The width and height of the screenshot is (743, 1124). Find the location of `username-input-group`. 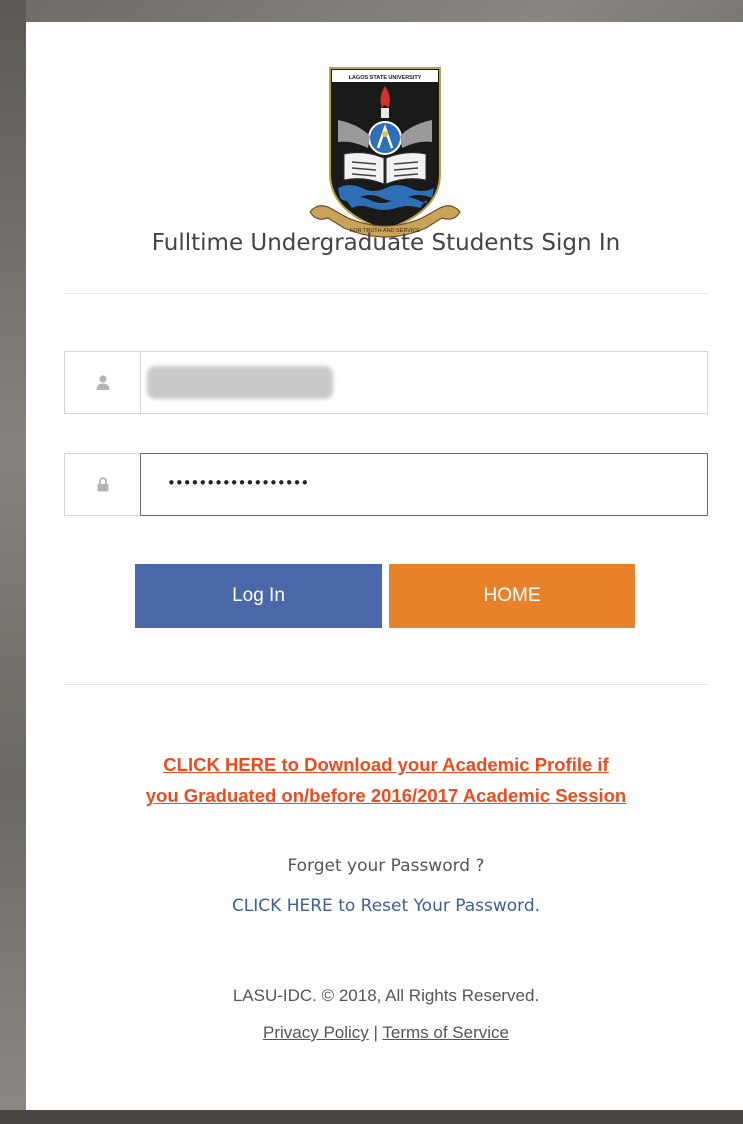

username-input-group is located at coordinates (386, 382).